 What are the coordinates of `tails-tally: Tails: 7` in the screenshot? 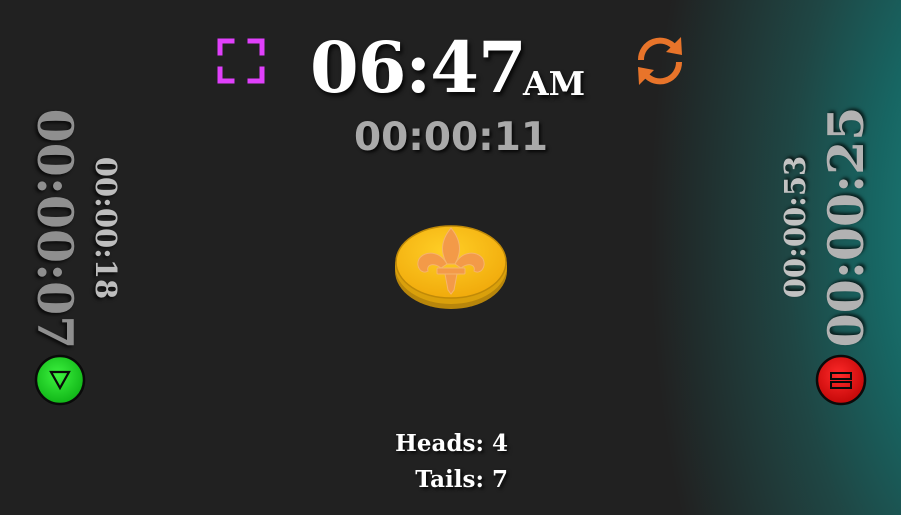 It's located at (461, 479).